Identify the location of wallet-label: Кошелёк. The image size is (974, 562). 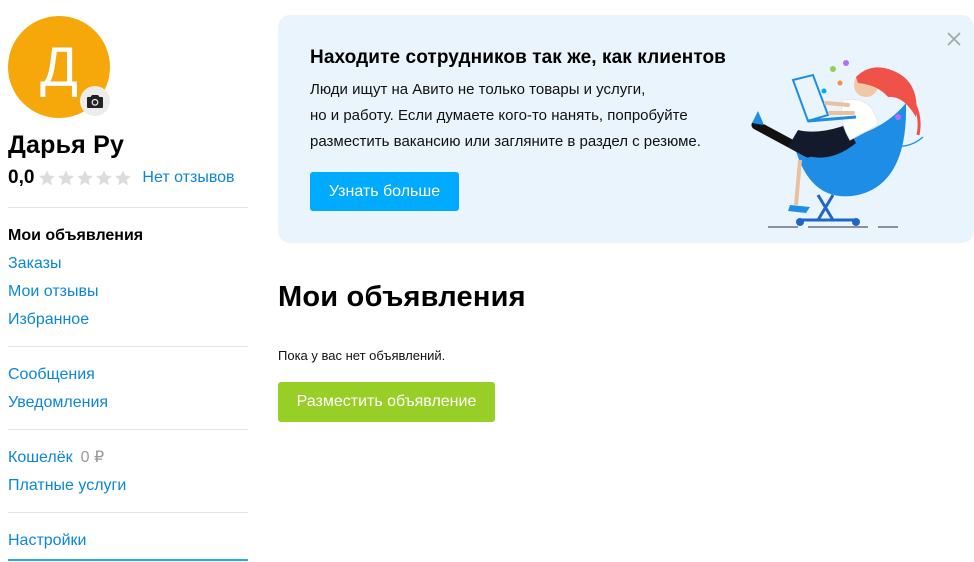
(40, 457).